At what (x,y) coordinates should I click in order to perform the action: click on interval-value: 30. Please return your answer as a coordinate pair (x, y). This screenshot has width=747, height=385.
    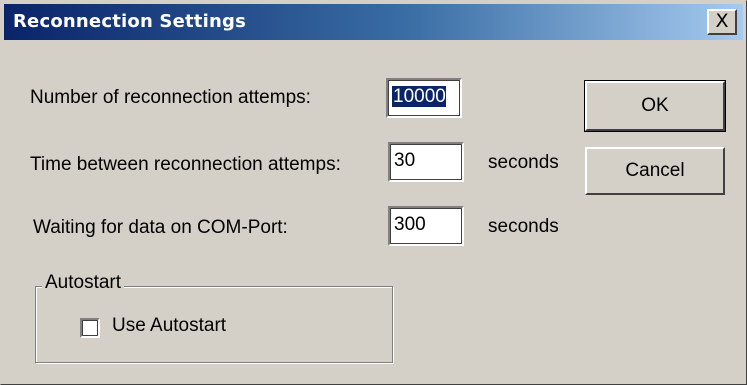
    Looking at the image, I should click on (405, 160).